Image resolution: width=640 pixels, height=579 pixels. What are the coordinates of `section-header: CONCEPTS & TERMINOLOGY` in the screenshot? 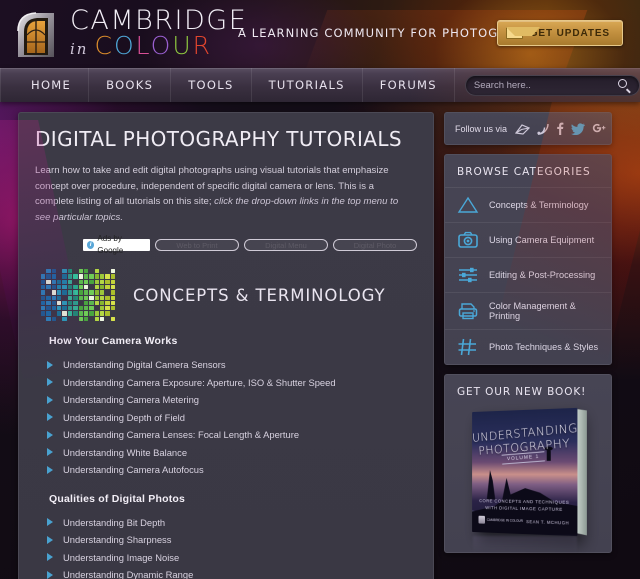 It's located at (229, 295).